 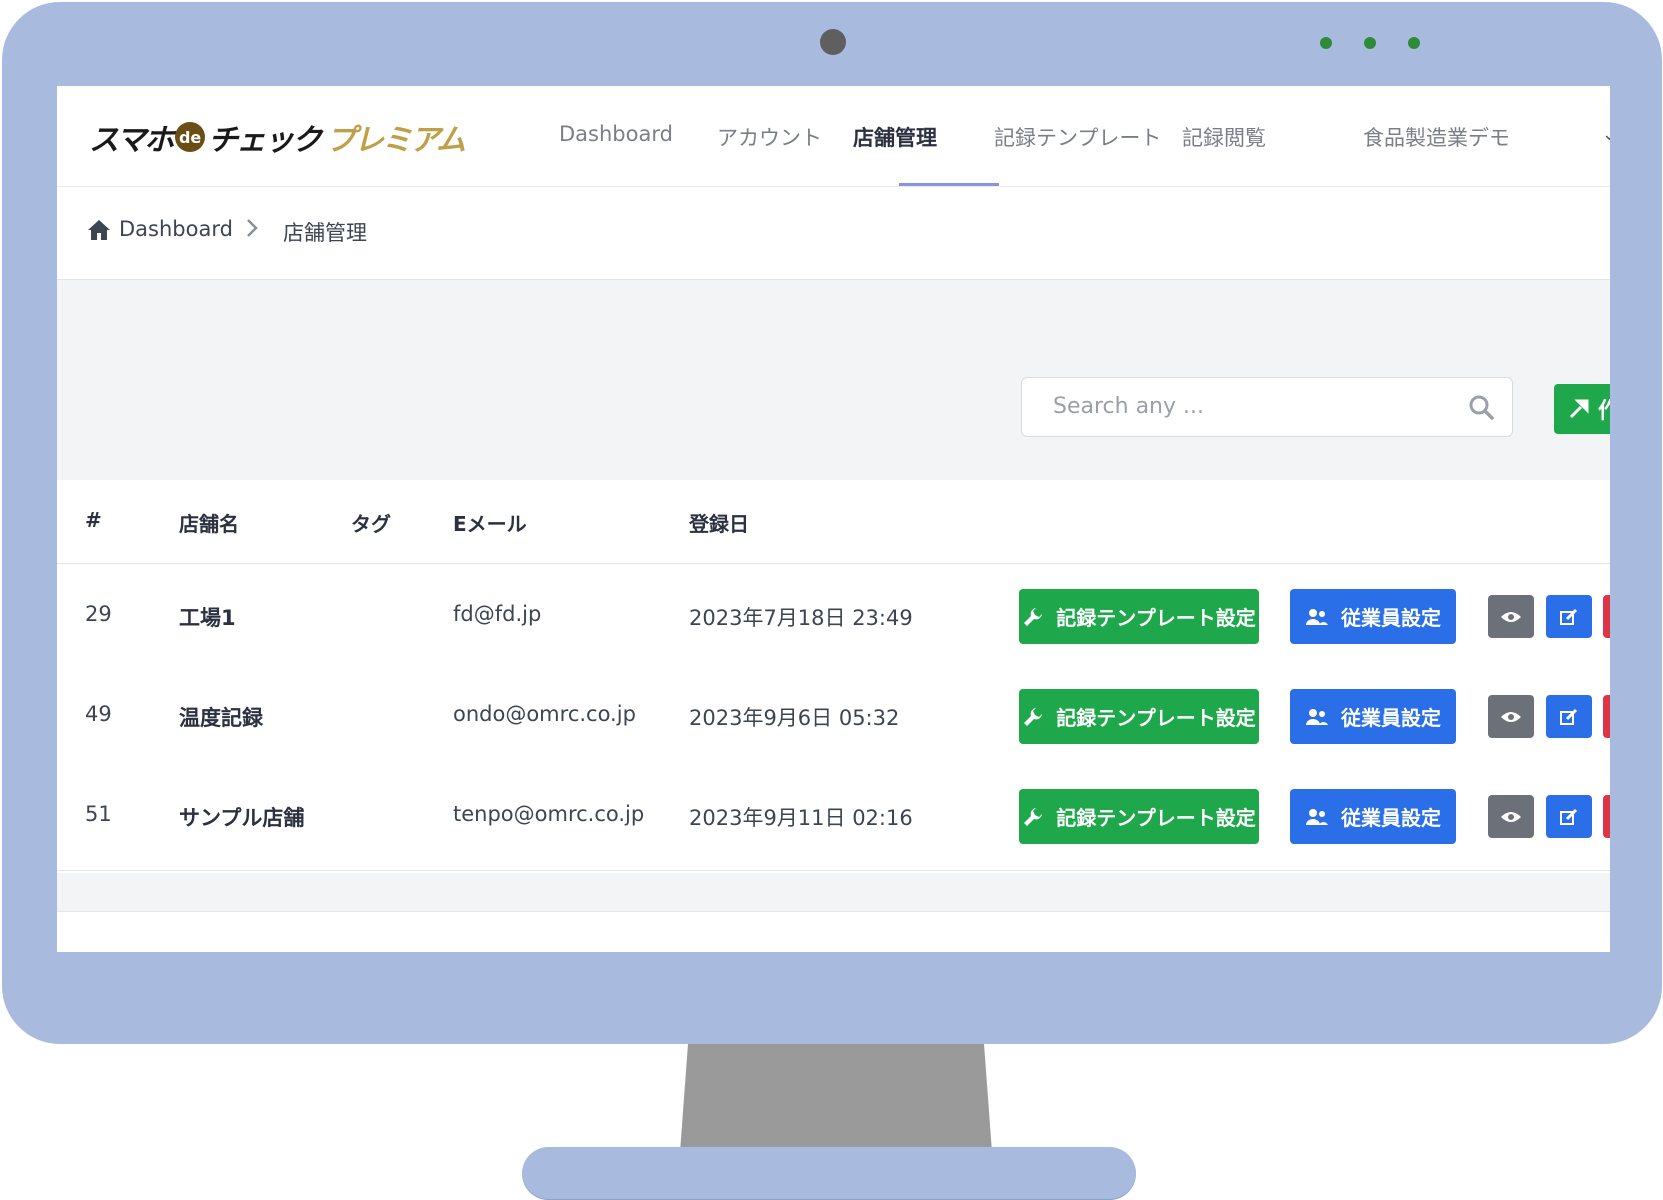 I want to click on column-registered-date: 登録日, so click(x=719, y=524).